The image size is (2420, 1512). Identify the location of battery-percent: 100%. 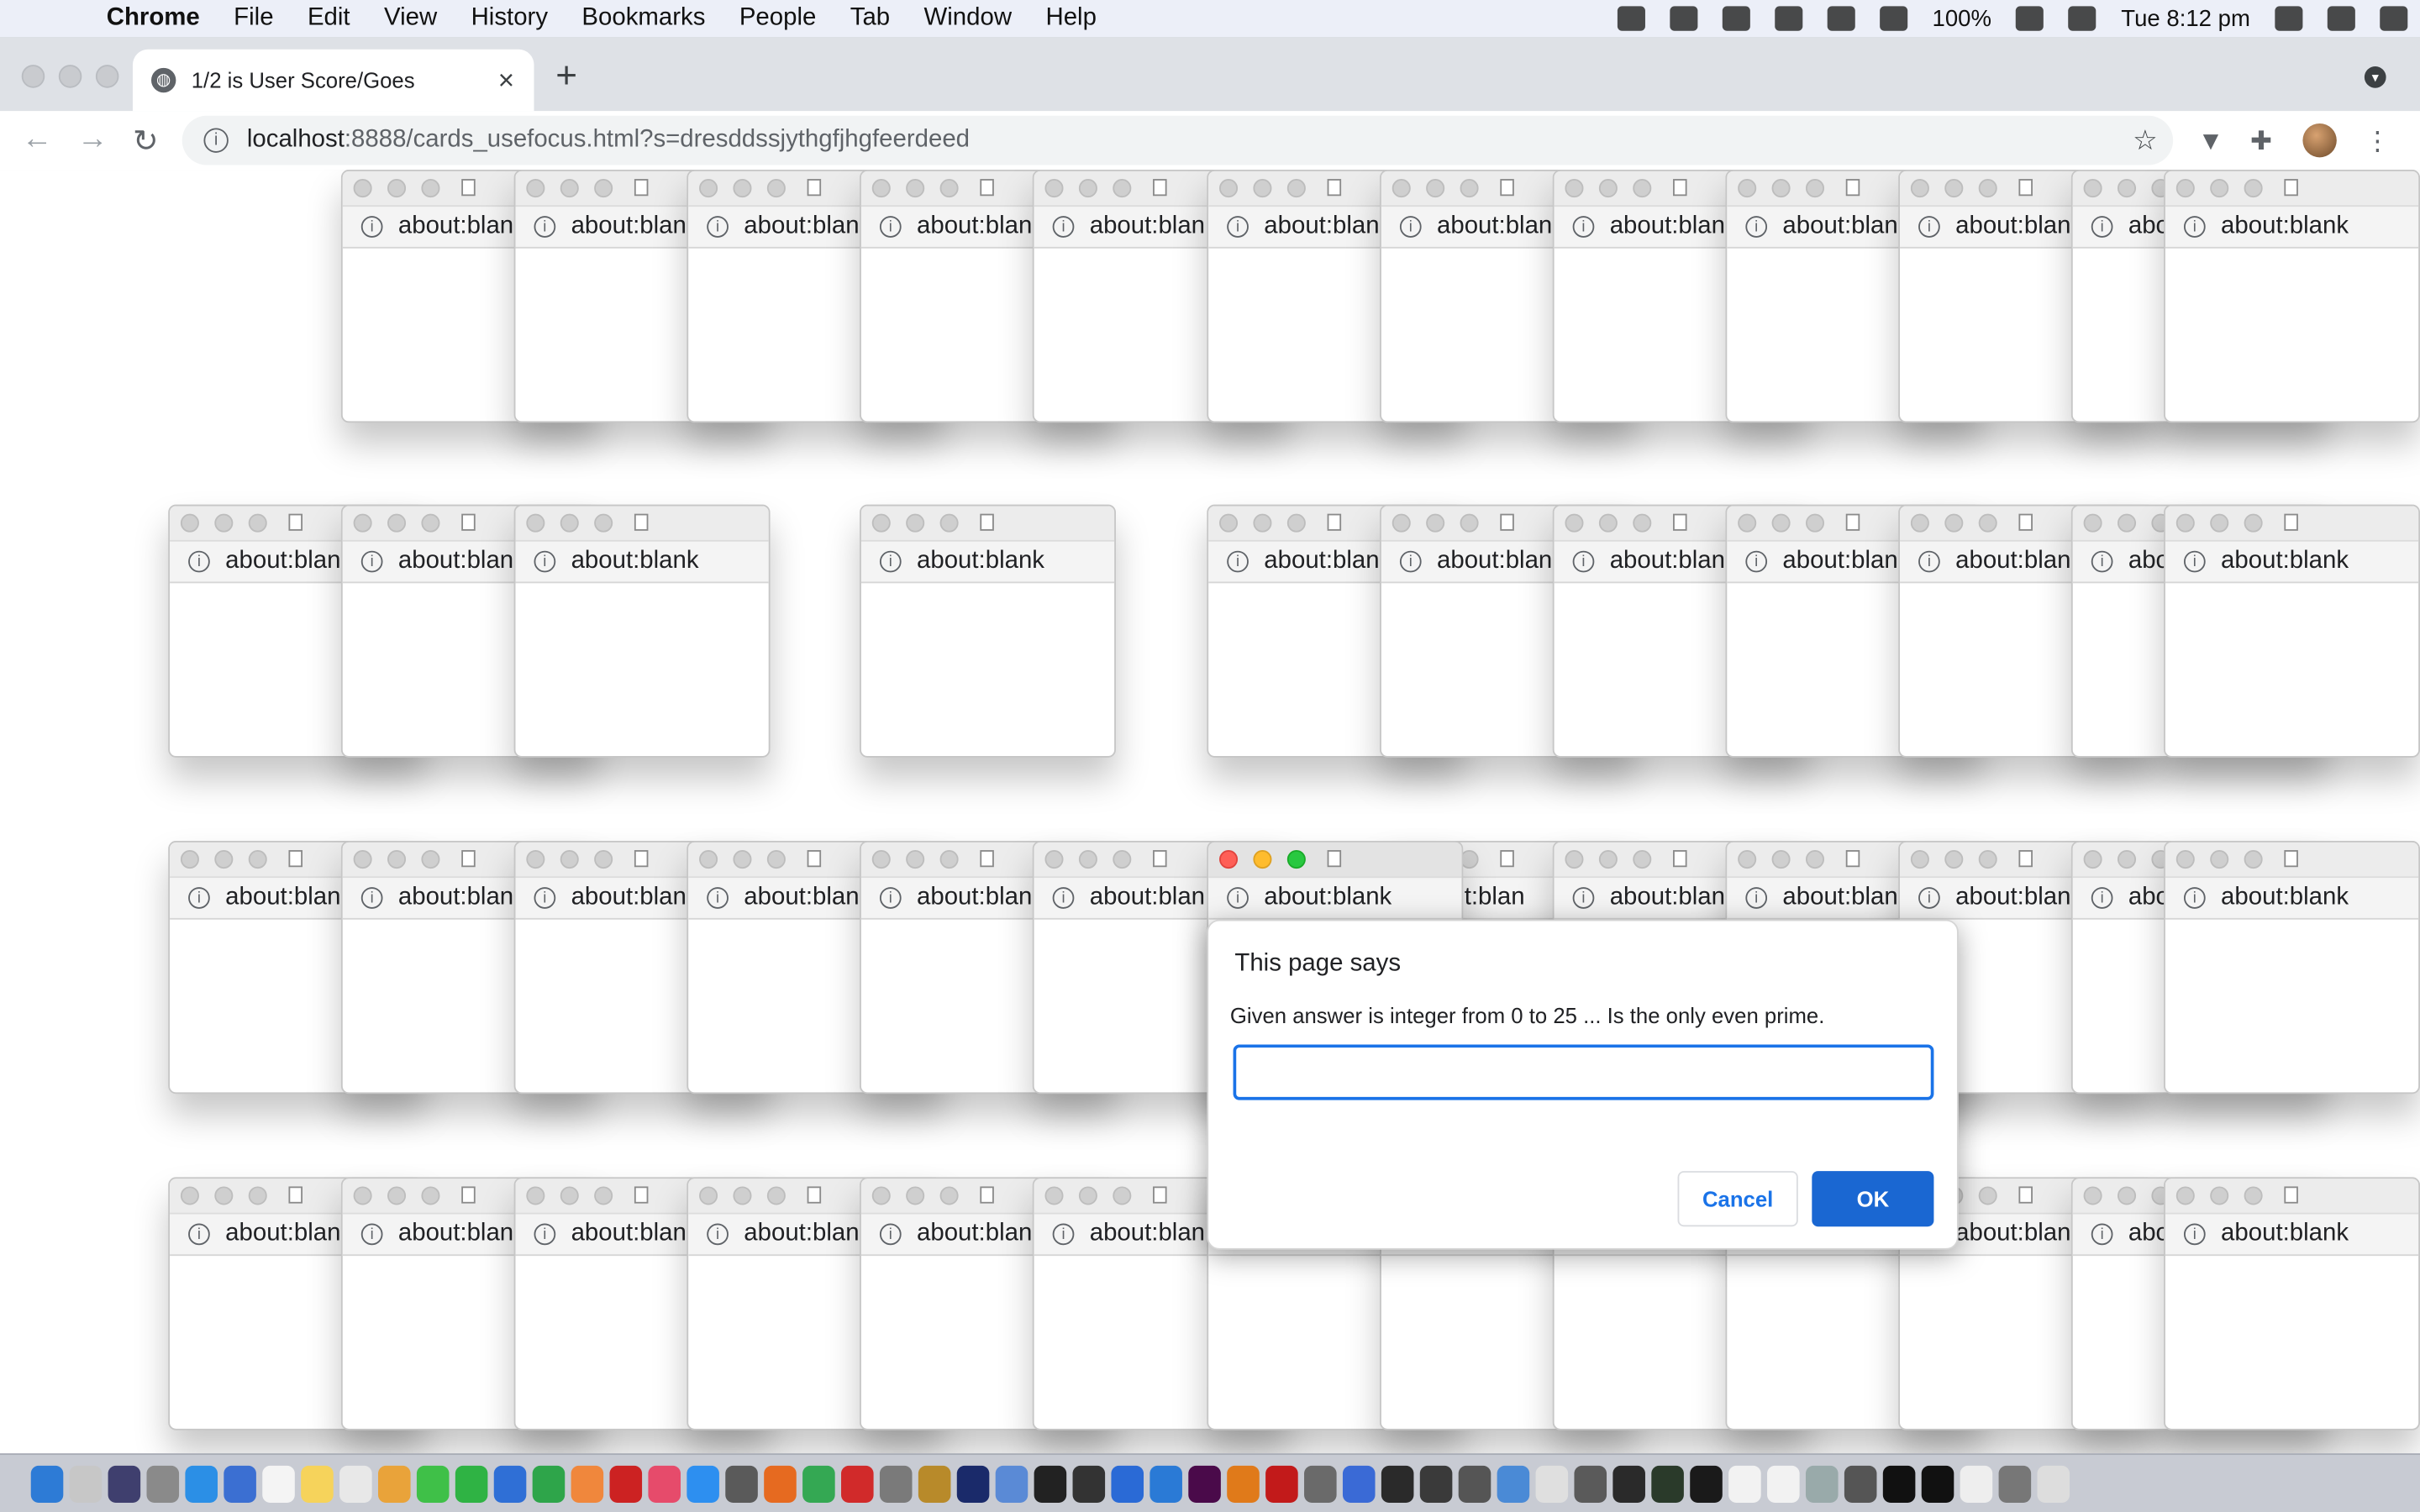
(1962, 18).